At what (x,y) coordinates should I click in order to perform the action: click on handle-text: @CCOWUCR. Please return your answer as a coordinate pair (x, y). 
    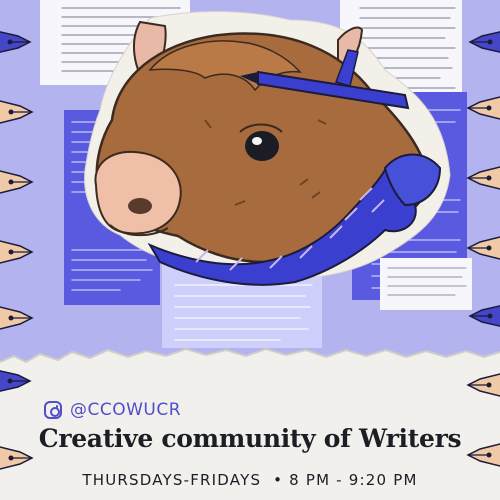
    Looking at the image, I should click on (126, 410).